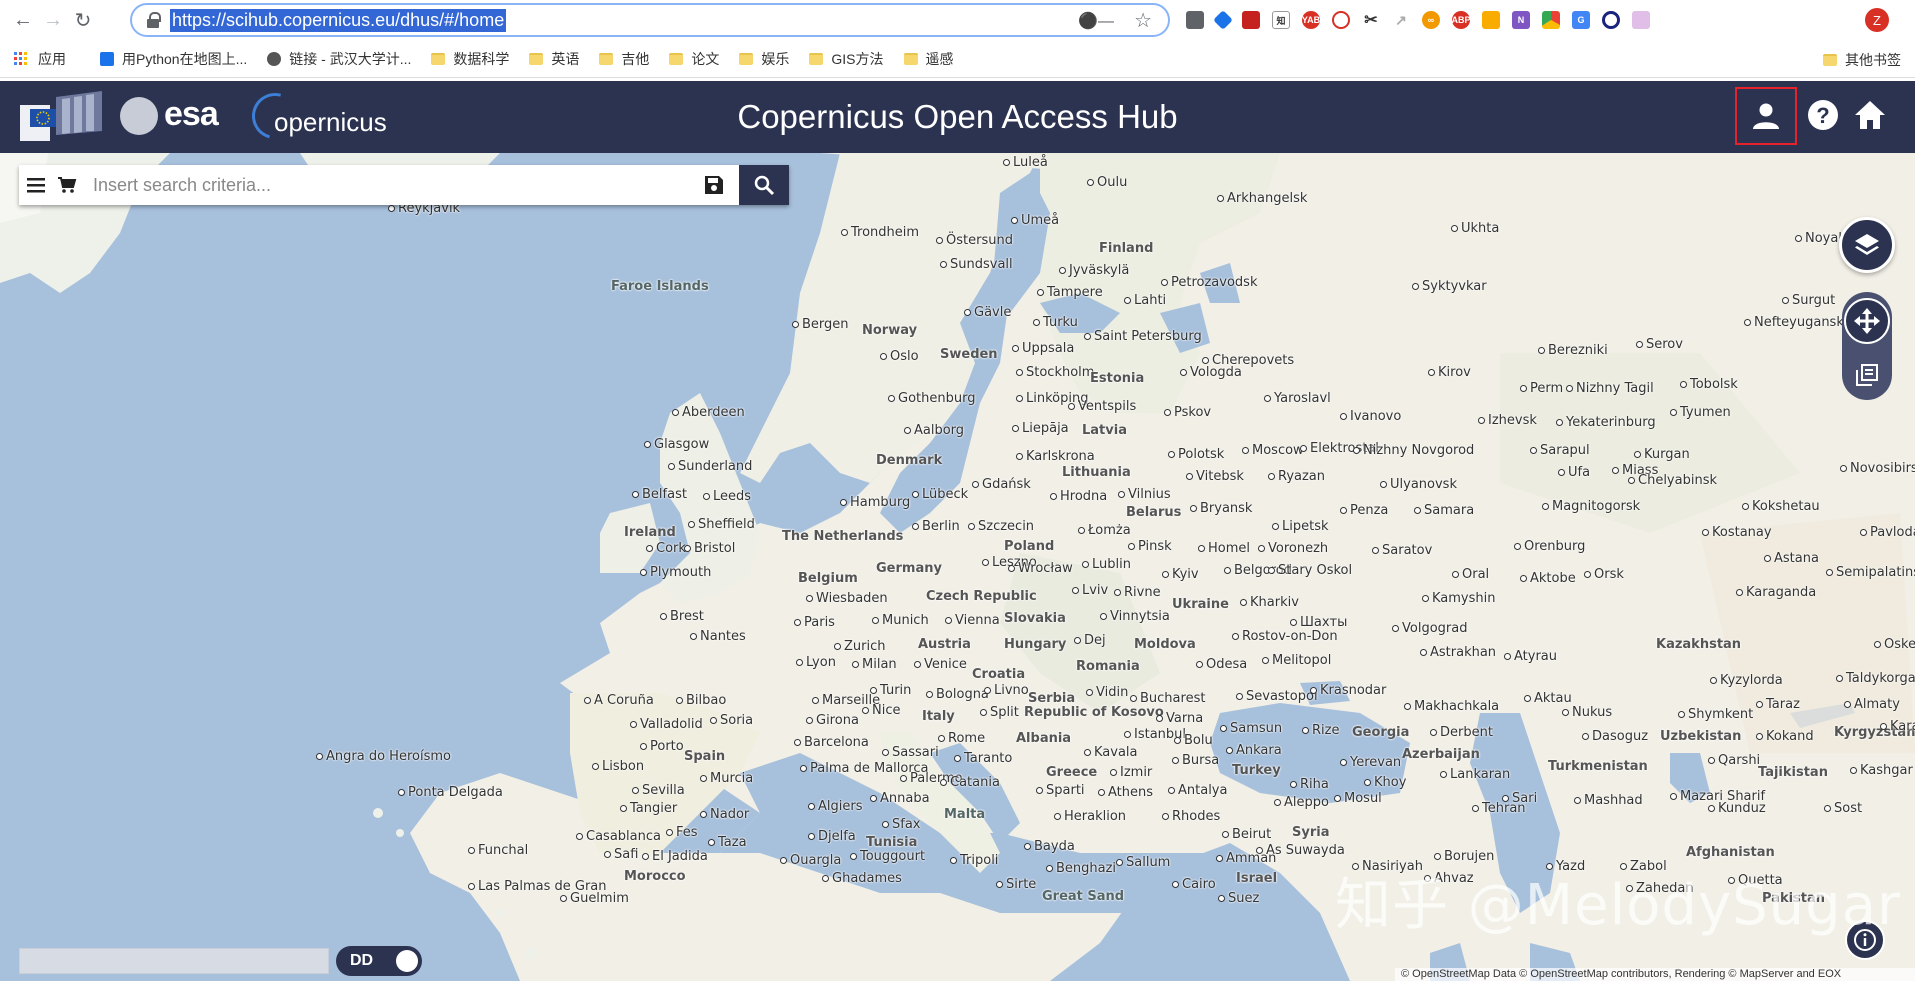 Image resolution: width=1915 pixels, height=981 pixels. I want to click on bookmark-folder: GIS方法, so click(846, 59).